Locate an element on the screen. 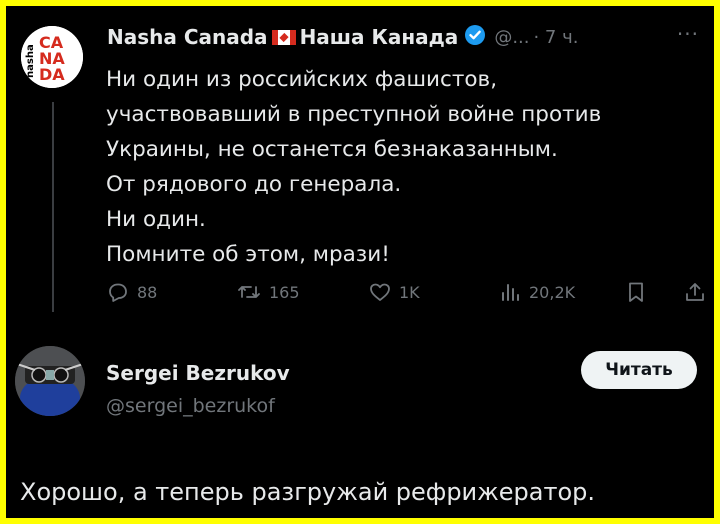 The width and height of the screenshot is (720, 524). retweet-count: 165 is located at coordinates (284, 292).